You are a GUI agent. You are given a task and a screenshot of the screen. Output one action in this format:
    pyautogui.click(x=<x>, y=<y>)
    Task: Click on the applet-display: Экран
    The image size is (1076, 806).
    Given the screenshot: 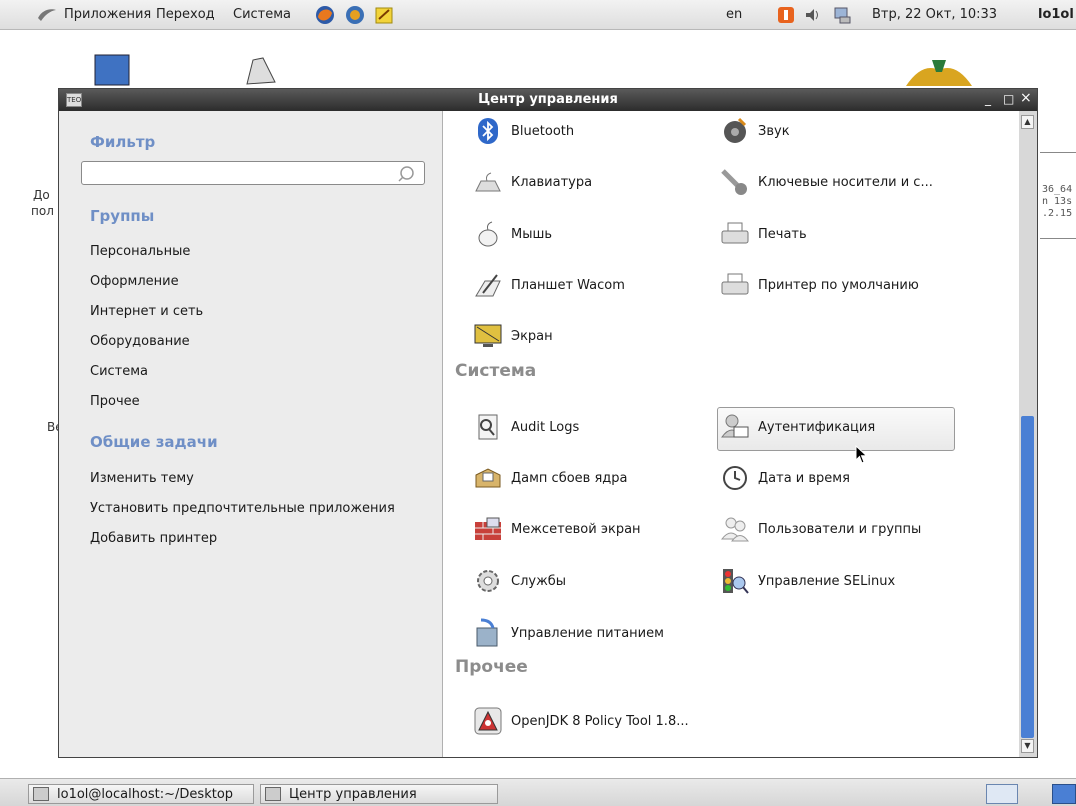 What is the action you would take?
    pyautogui.click(x=513, y=336)
    